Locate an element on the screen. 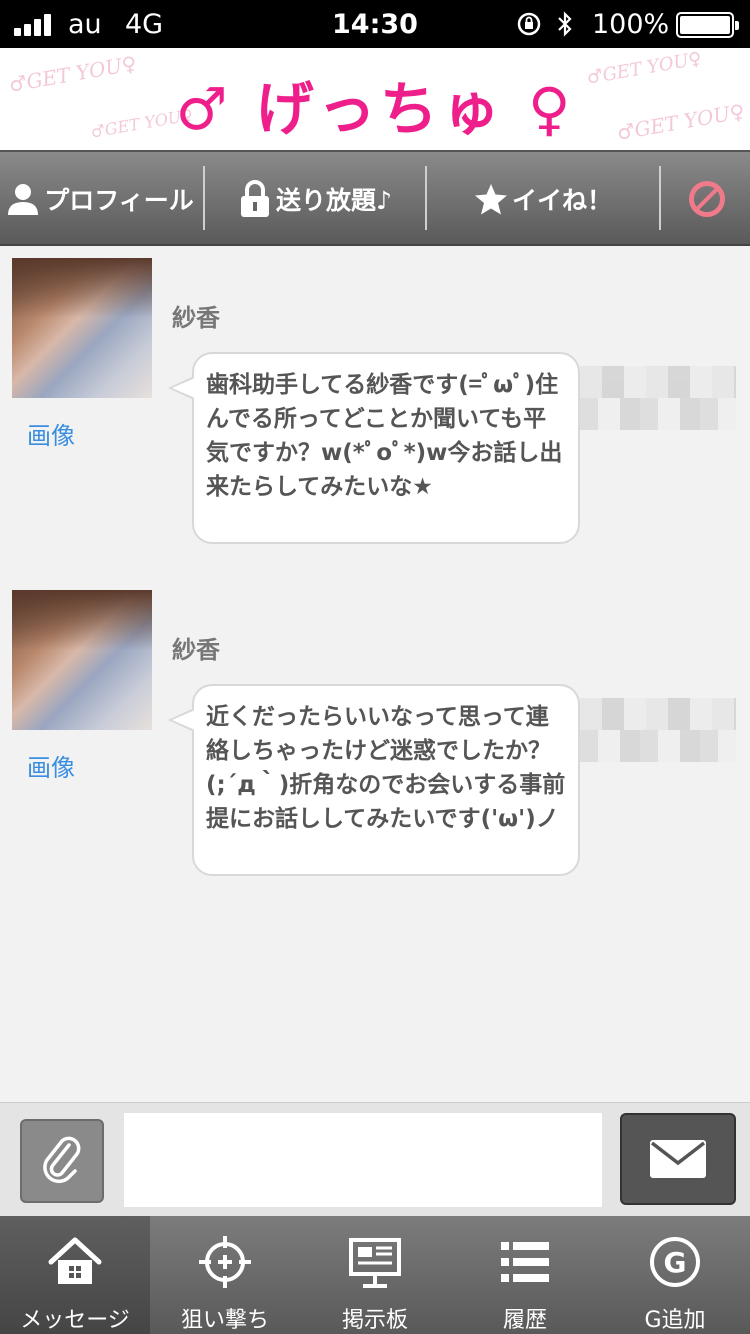 The image size is (750, 1334). profile-label: プロフィール is located at coordinates (119, 200).